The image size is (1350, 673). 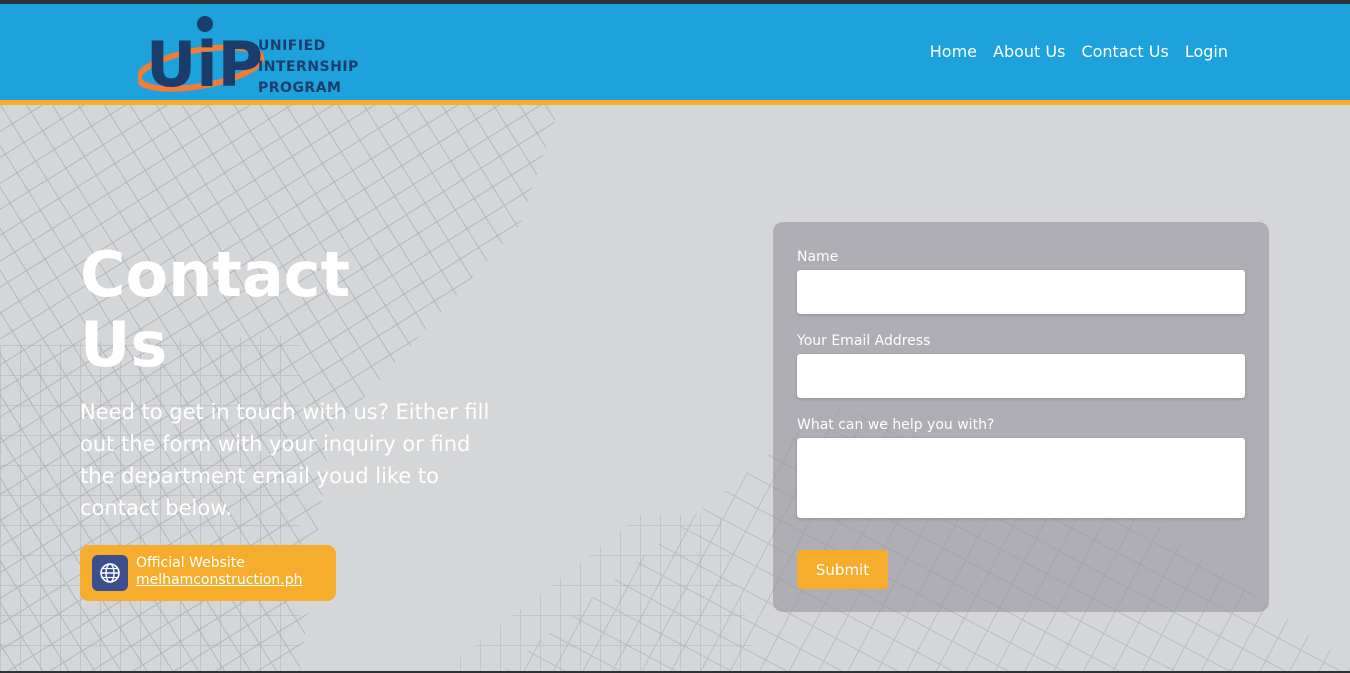 What do you see at coordinates (110, 573) in the screenshot?
I see `globe-icon` at bounding box center [110, 573].